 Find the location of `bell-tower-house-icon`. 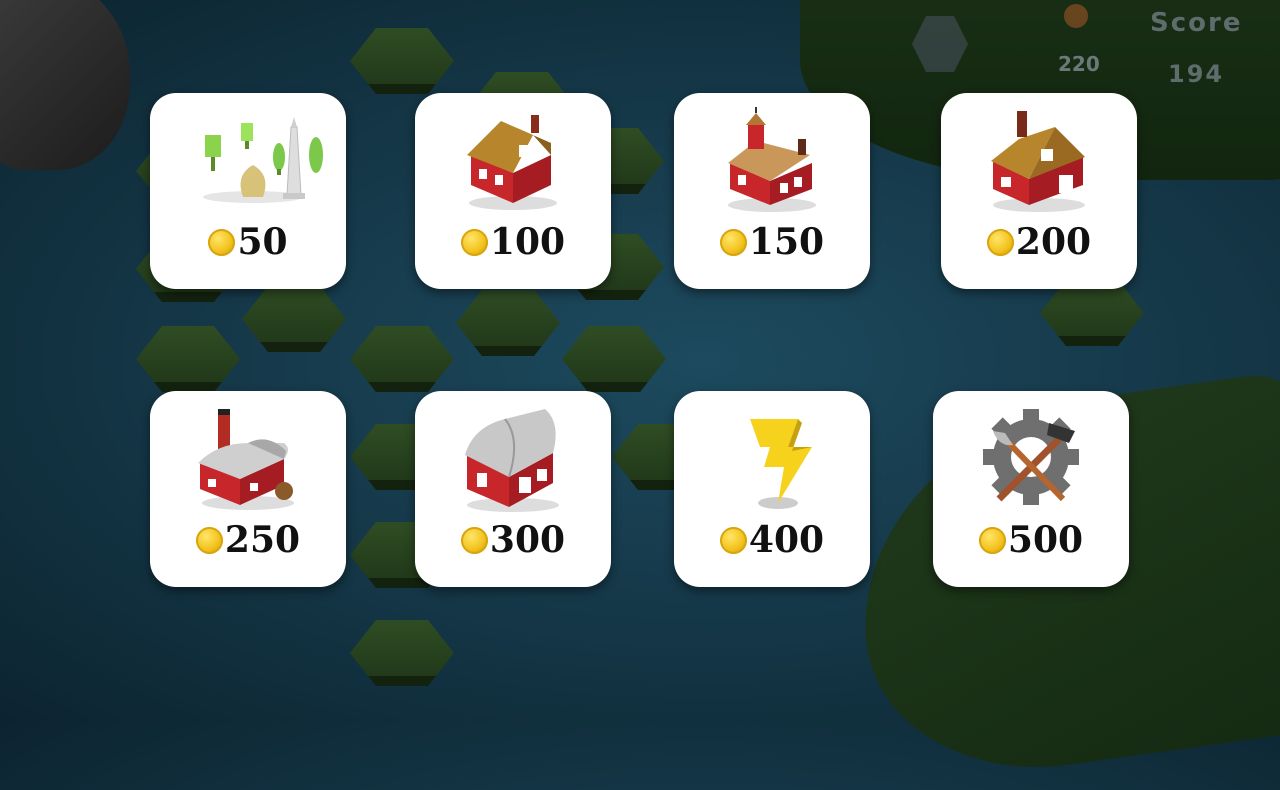

bell-tower-house-icon is located at coordinates (772, 161).